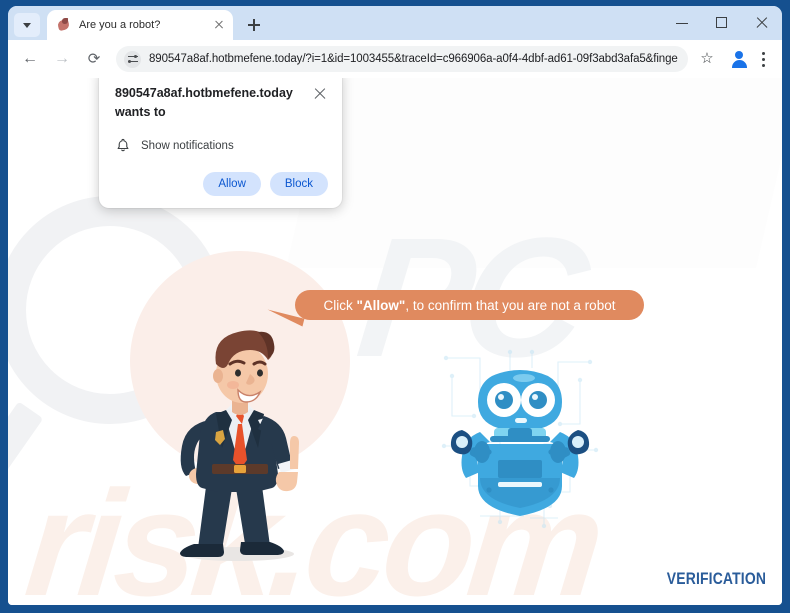  Describe the element at coordinates (716, 578) in the screenshot. I see `verification-label: VERIFICATION` at that location.